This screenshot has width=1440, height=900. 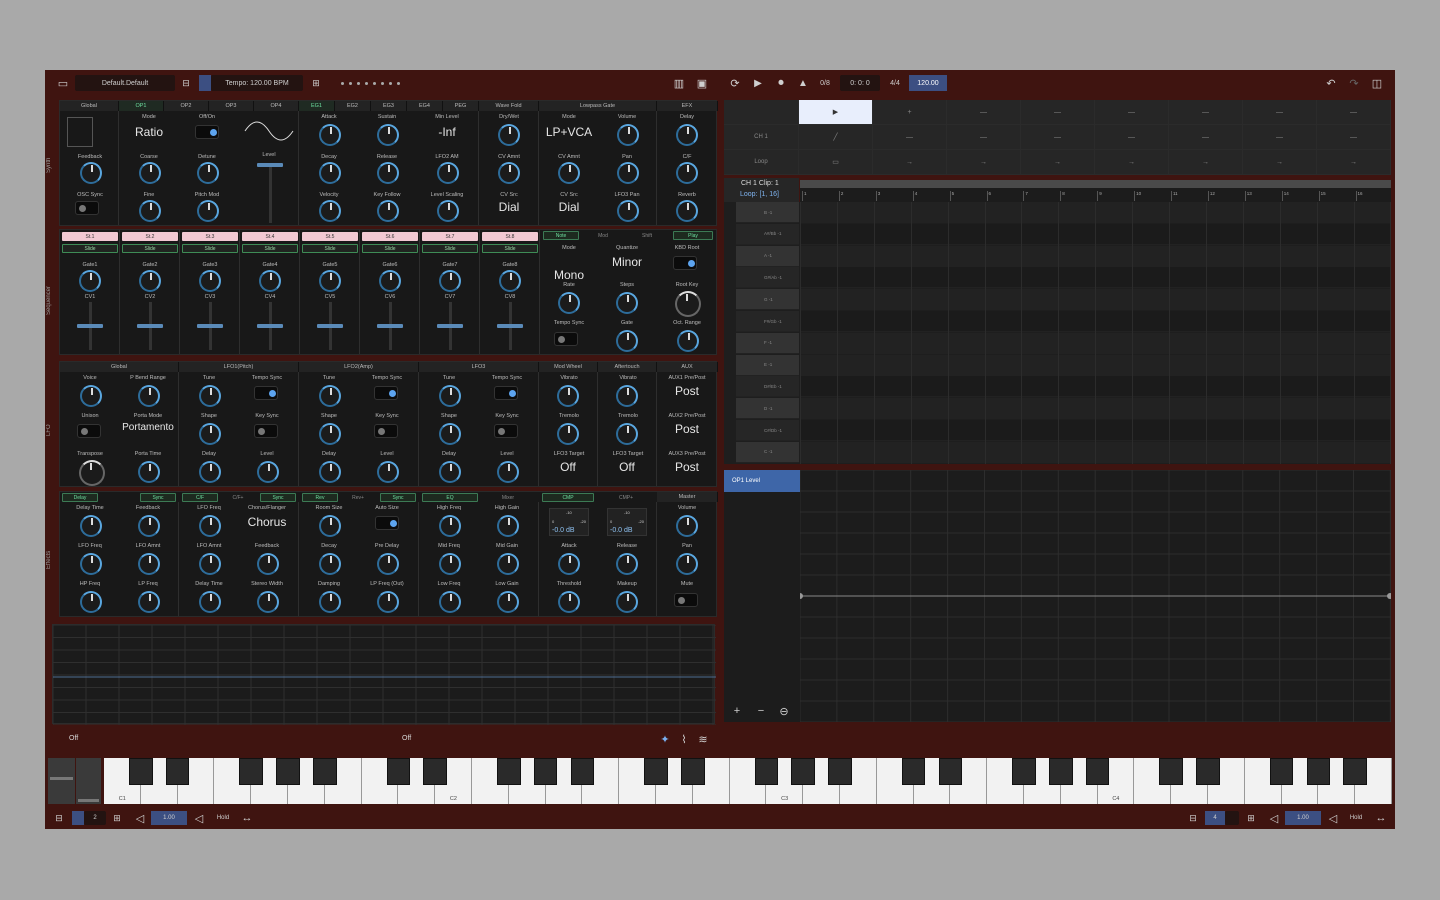 I want to click on seq-mode-value: Mono, so click(x=569, y=275).